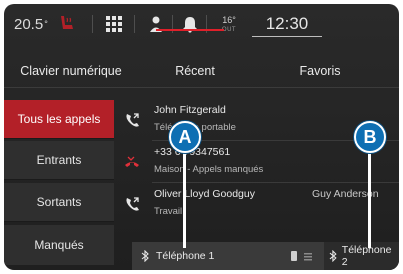 The image size is (403, 274). I want to click on row-divider, so click(275, 182).